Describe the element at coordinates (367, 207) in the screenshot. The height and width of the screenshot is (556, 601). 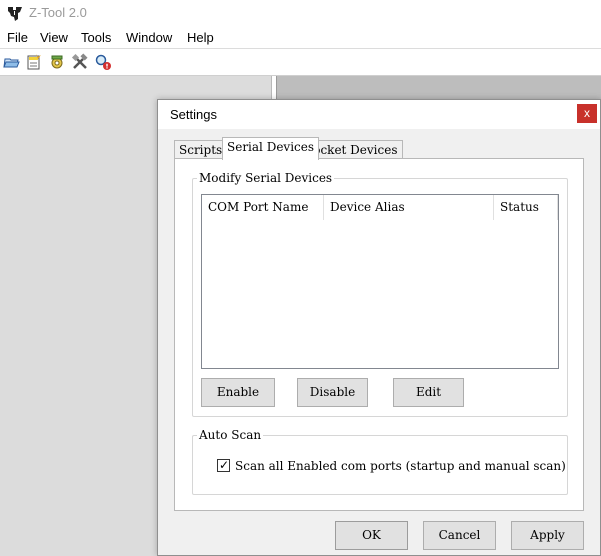
I see `column-header-device-alias-label: Device Alias` at that location.